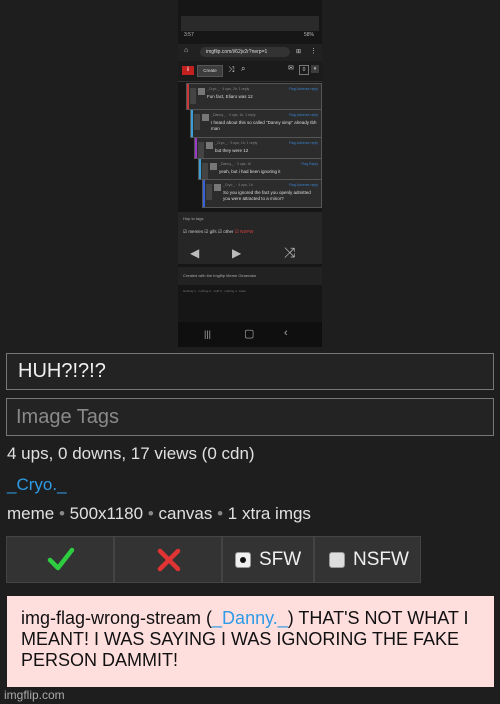 This screenshot has width=500, height=704. I want to click on tag-options: ☑ memes ☑ gifs ☑ other ☑ NSFW, so click(218, 232).